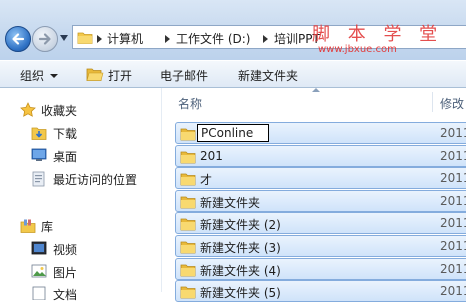  Describe the element at coordinates (211, 155) in the screenshot. I see `file-name: 201` at that location.